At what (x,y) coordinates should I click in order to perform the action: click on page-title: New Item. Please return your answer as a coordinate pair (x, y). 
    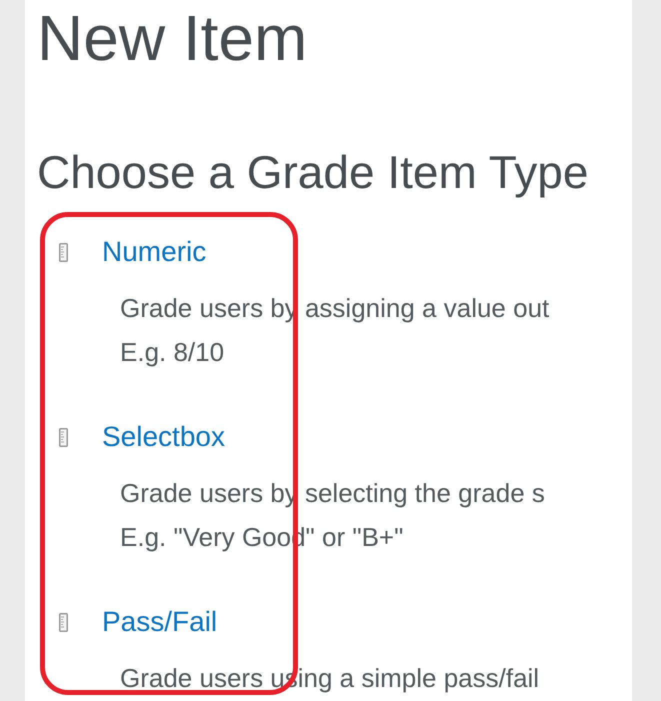
    Looking at the image, I should click on (172, 38).